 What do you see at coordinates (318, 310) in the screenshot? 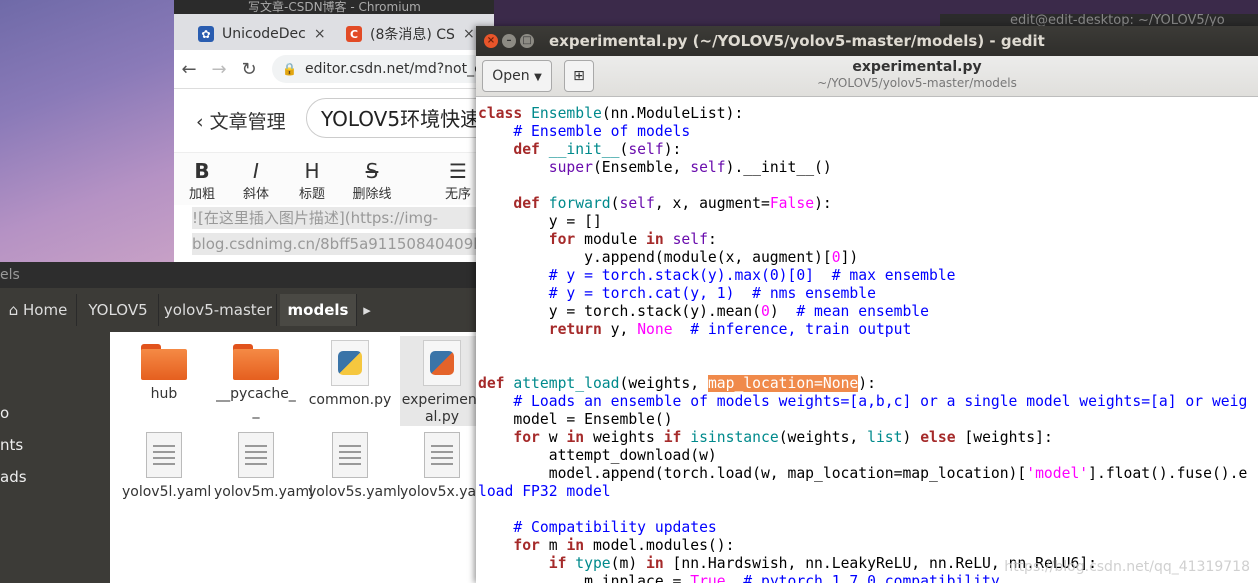
I see `breadcrumb-models: models` at bounding box center [318, 310].